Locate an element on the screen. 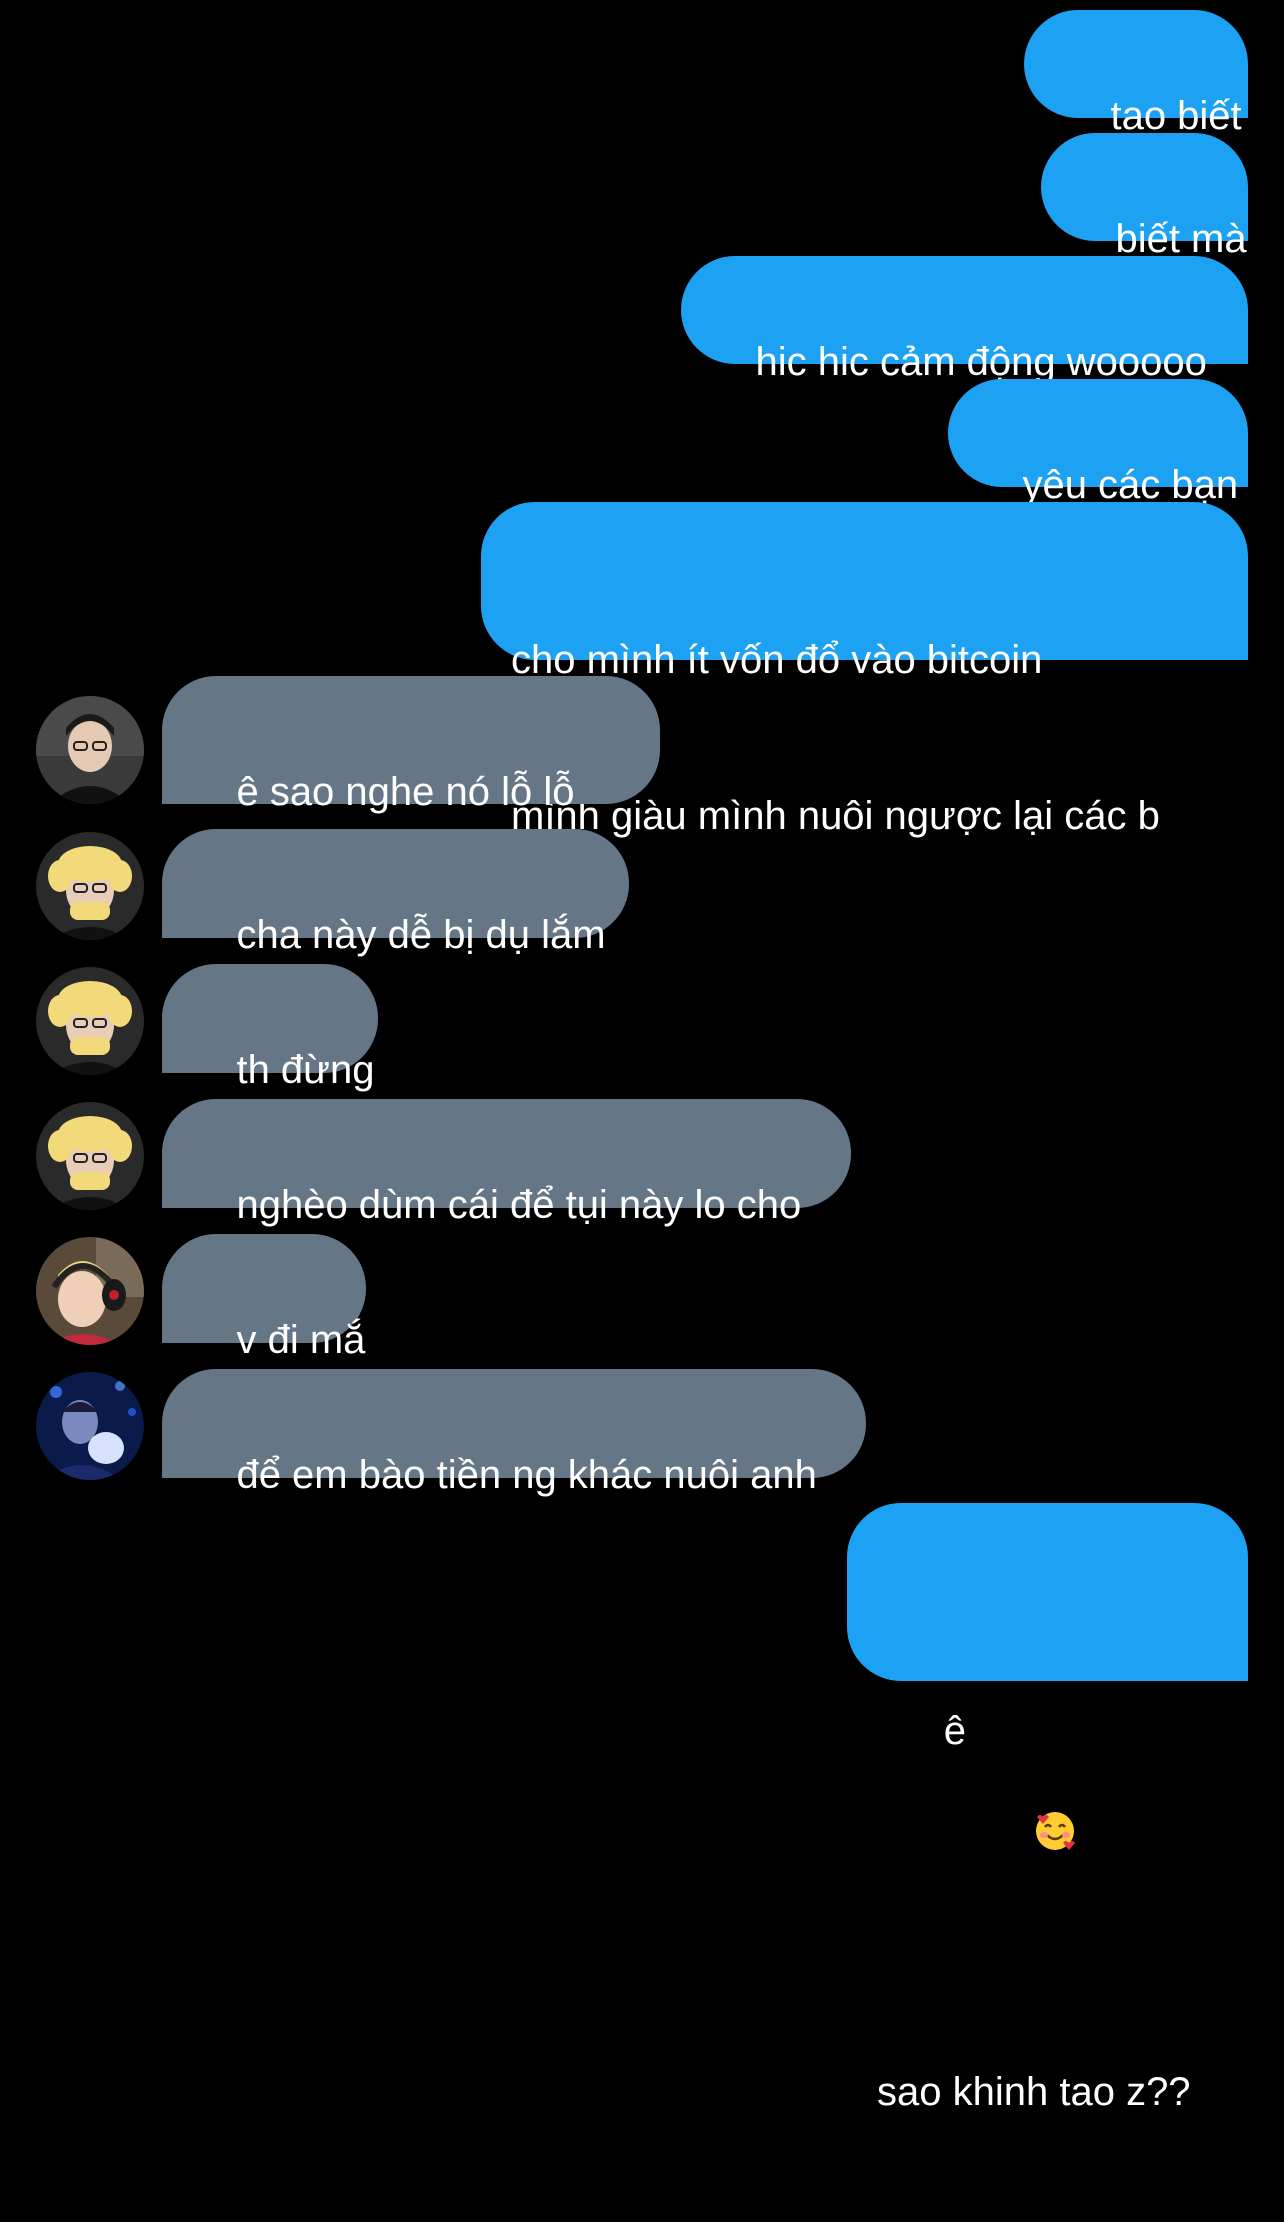 The width and height of the screenshot is (1284, 2222). message-text: th đừng is located at coordinates (305, 1070).